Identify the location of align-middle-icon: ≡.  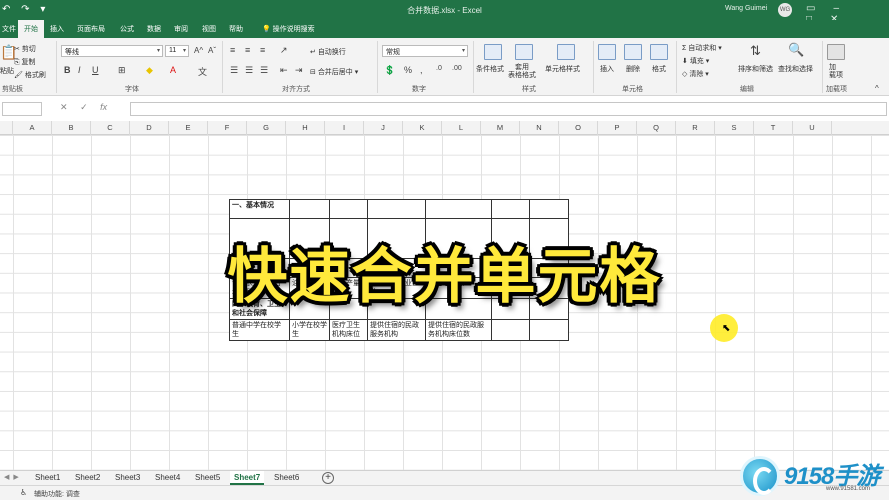
(247, 50).